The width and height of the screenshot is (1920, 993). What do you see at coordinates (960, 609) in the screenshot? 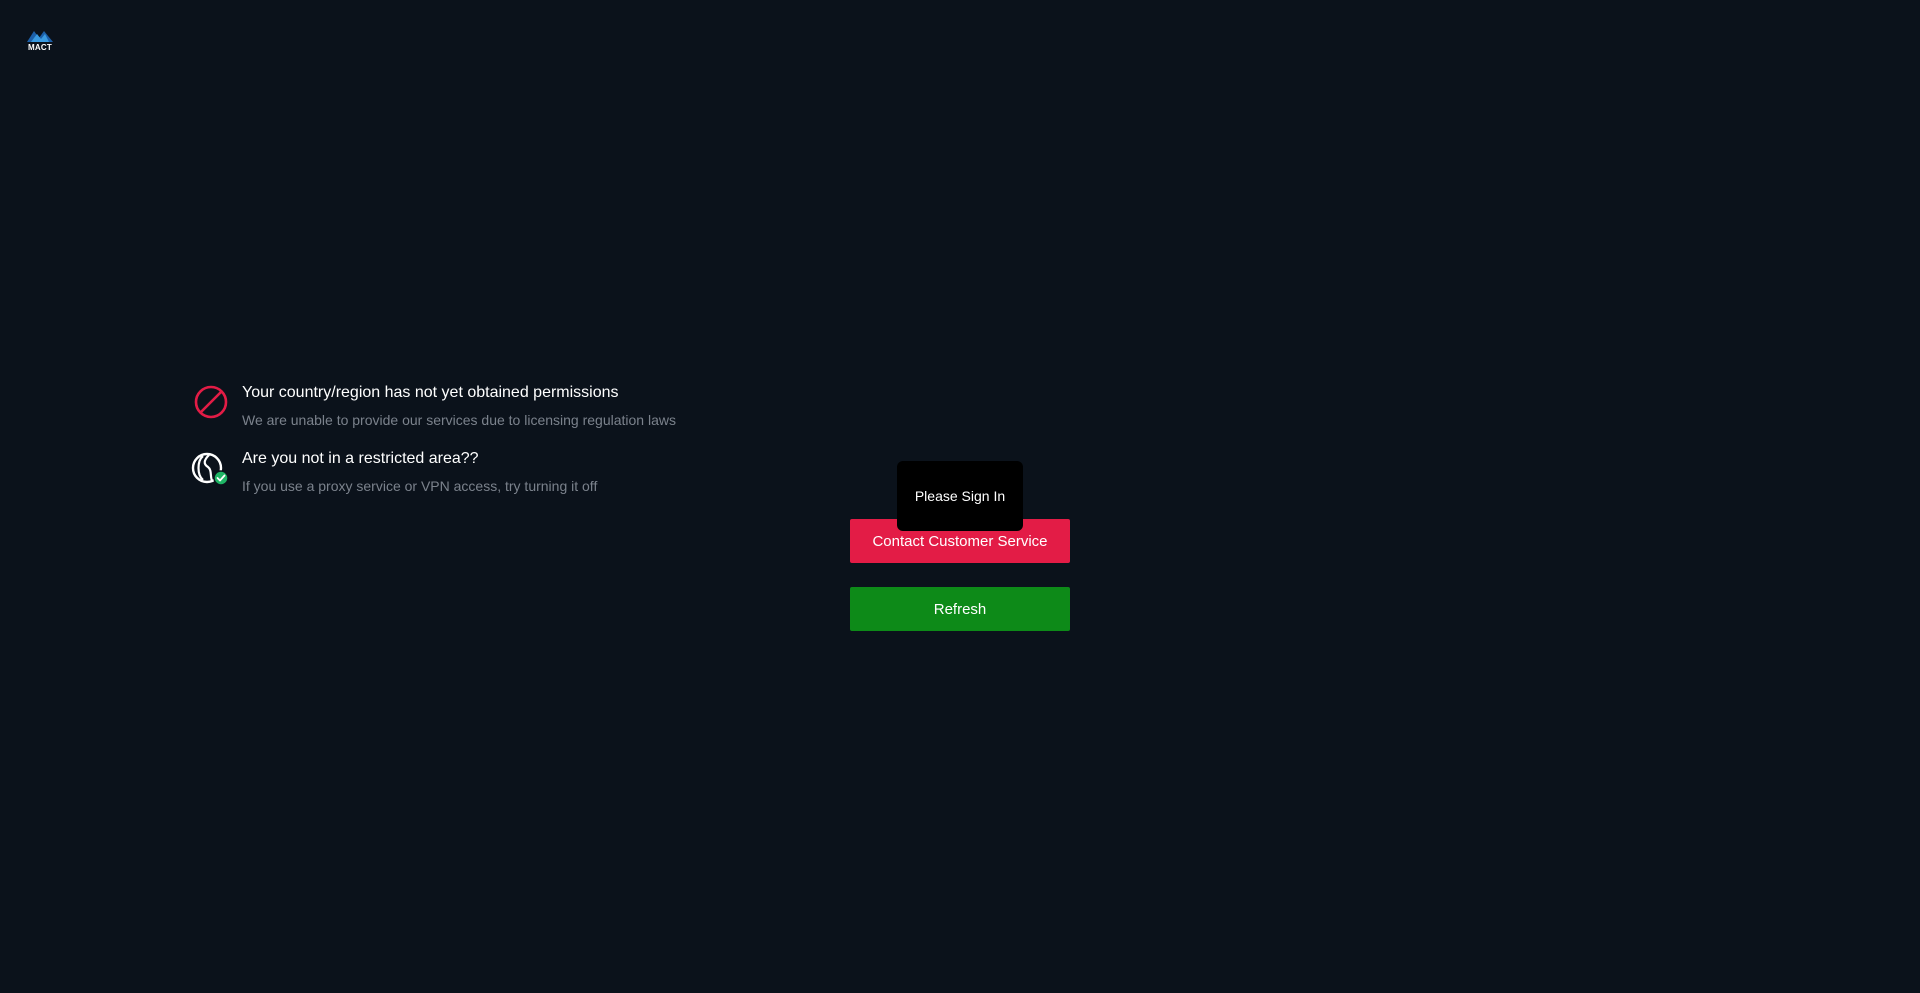
I see `refresh-button: Refresh` at bounding box center [960, 609].